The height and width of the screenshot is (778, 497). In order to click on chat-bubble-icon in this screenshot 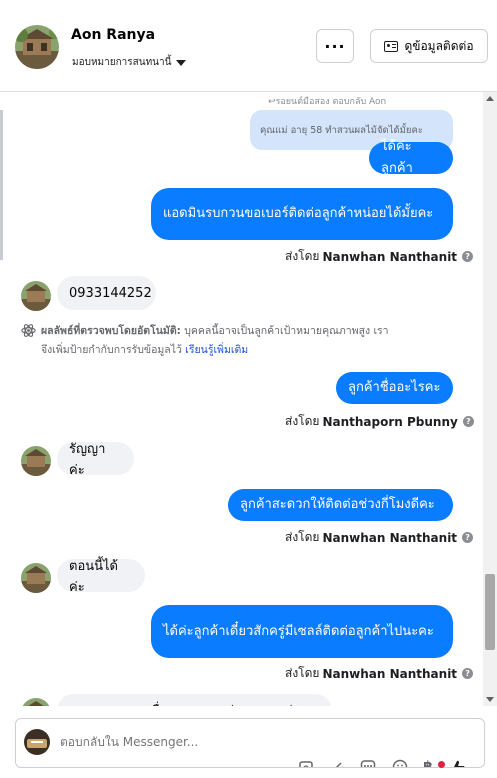, I will do `click(368, 763)`.